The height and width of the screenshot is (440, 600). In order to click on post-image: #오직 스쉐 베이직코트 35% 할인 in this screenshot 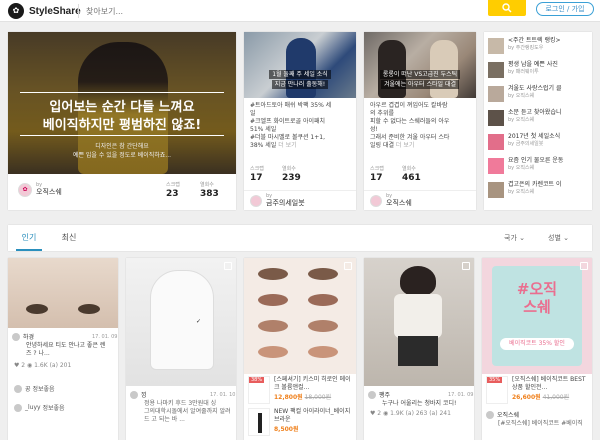, I will do `click(537, 316)`.